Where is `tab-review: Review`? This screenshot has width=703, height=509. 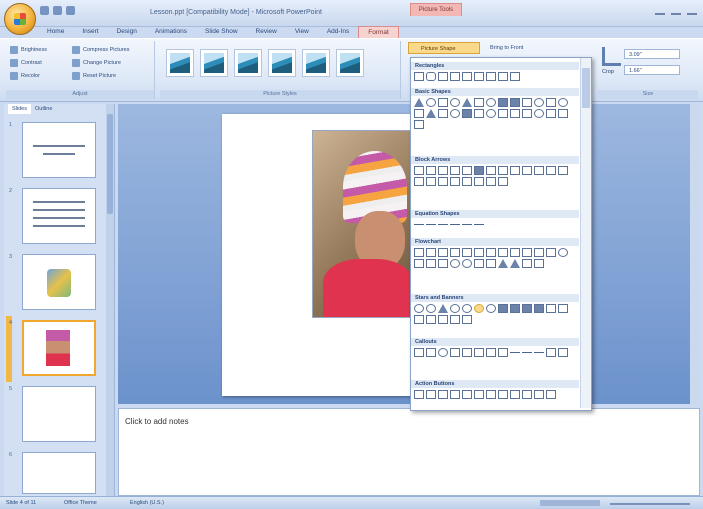
tab-review: Review is located at coordinates (266, 32).